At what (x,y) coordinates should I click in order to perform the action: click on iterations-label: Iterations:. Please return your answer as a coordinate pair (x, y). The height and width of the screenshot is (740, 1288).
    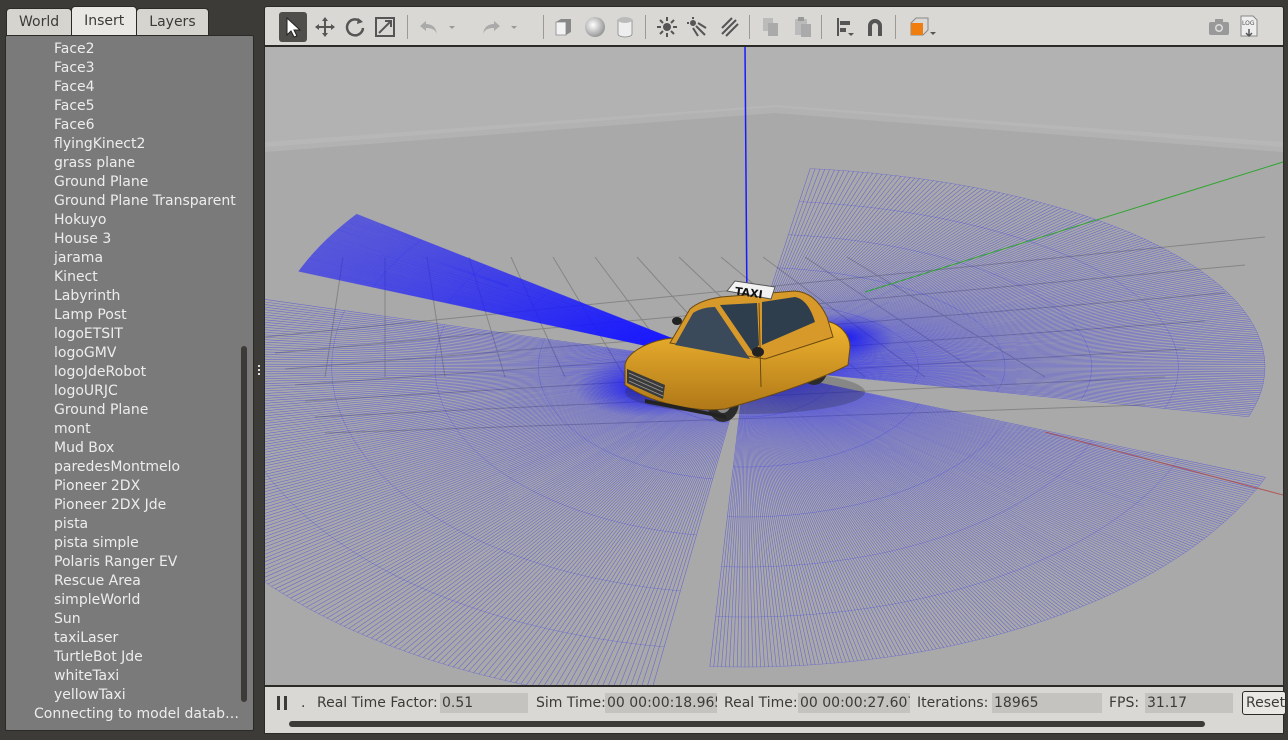
    Looking at the image, I should click on (953, 703).